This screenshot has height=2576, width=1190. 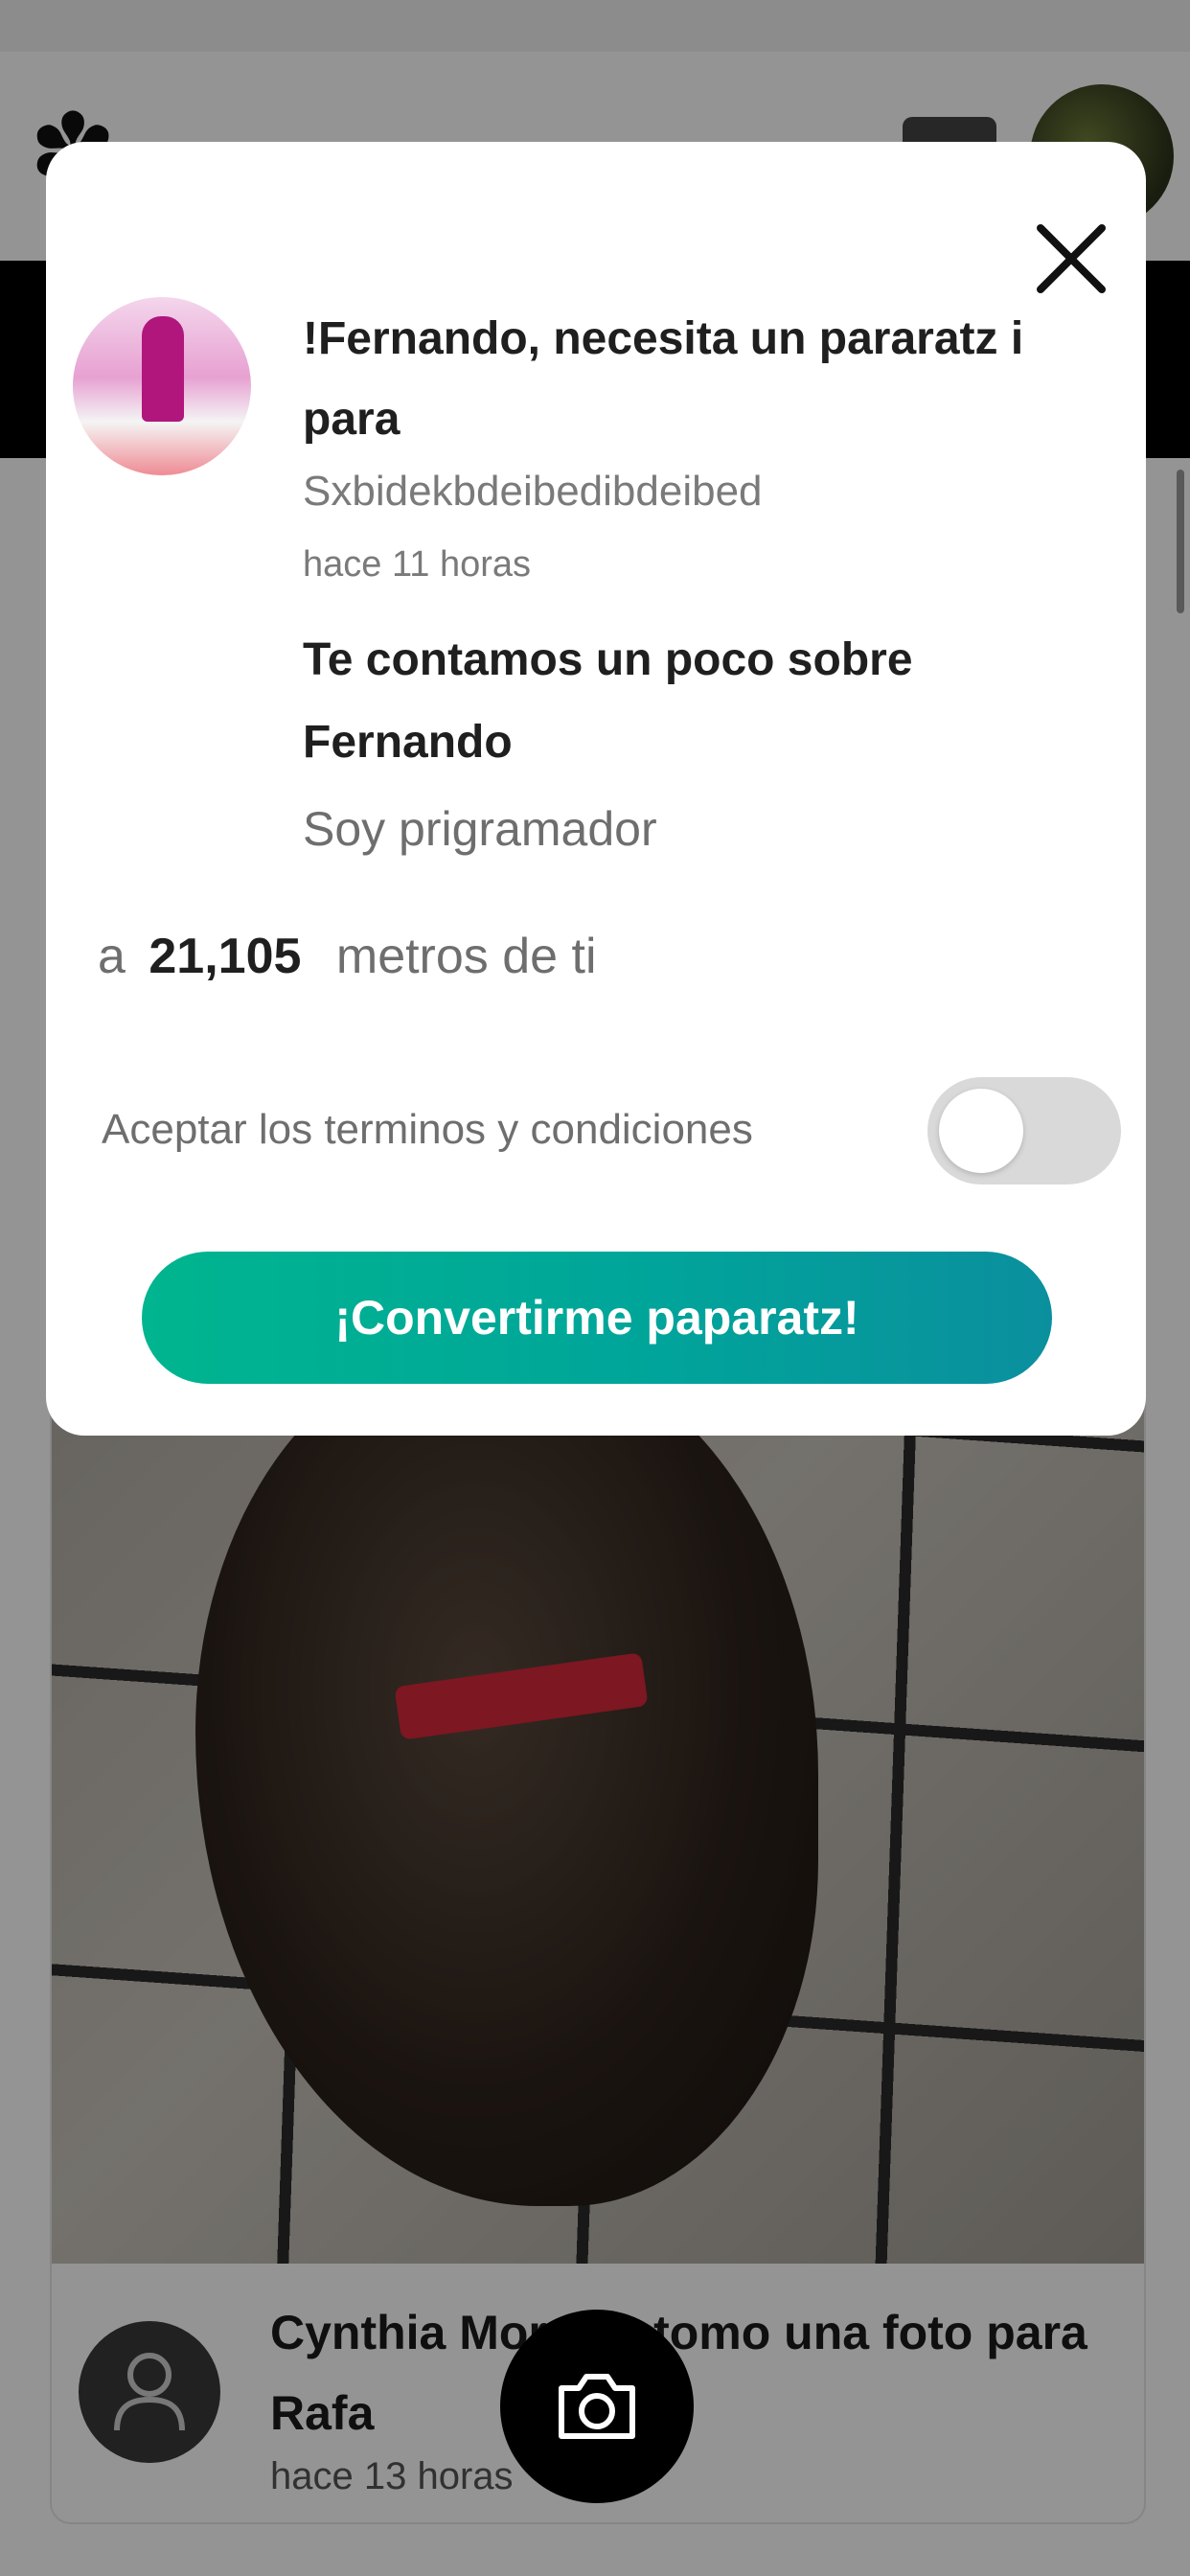 What do you see at coordinates (466, 956) in the screenshot?
I see `distance-suffix: metros de ti` at bounding box center [466, 956].